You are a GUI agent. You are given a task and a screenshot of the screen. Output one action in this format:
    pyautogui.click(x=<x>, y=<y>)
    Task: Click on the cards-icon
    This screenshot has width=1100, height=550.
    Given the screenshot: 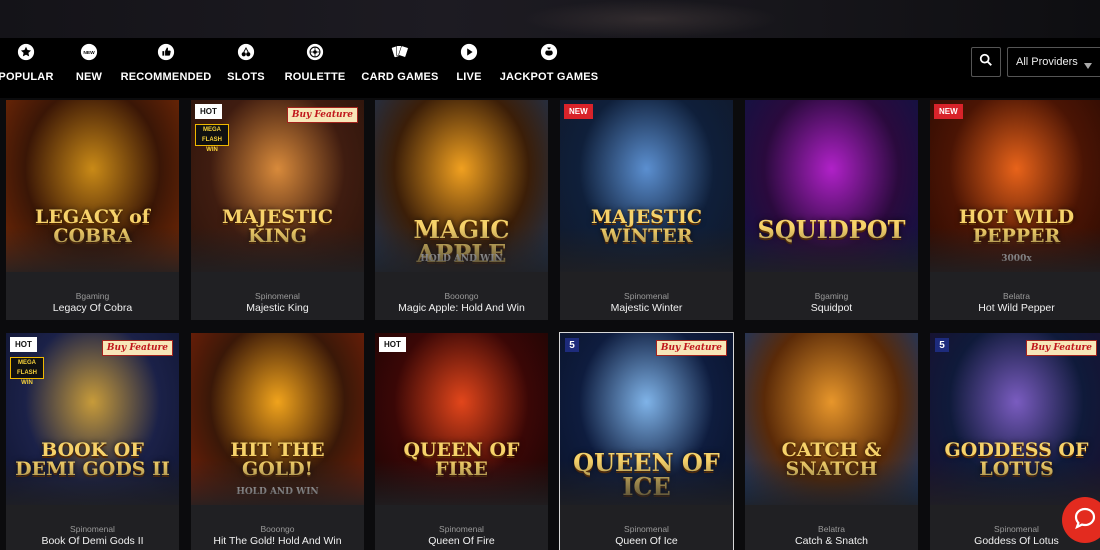 What is the action you would take?
    pyautogui.click(x=400, y=52)
    